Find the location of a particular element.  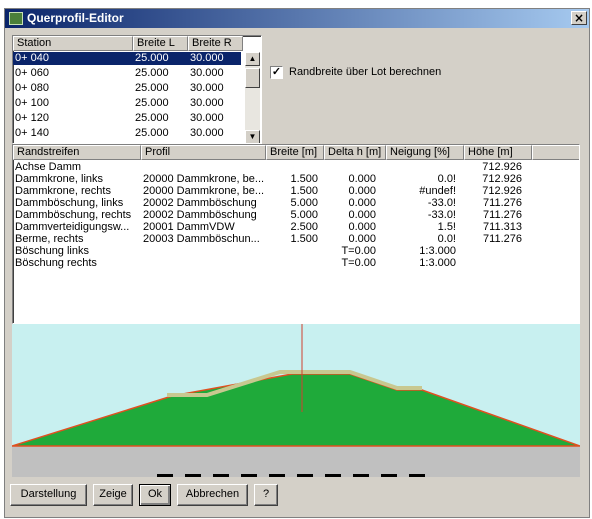

station-row: 0+ 080 25.000 30.000 is located at coordinates (127, 88).